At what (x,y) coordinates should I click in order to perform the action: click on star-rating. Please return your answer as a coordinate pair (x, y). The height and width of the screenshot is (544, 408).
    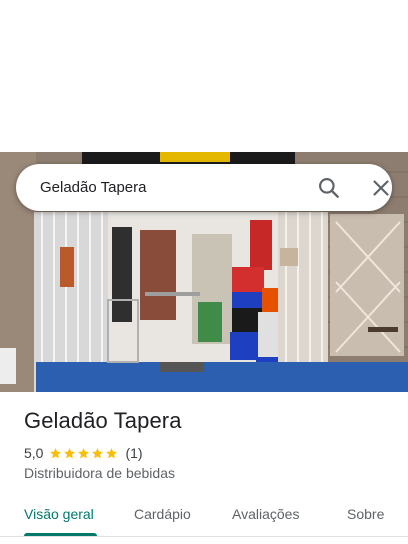
    Looking at the image, I should click on (84, 453).